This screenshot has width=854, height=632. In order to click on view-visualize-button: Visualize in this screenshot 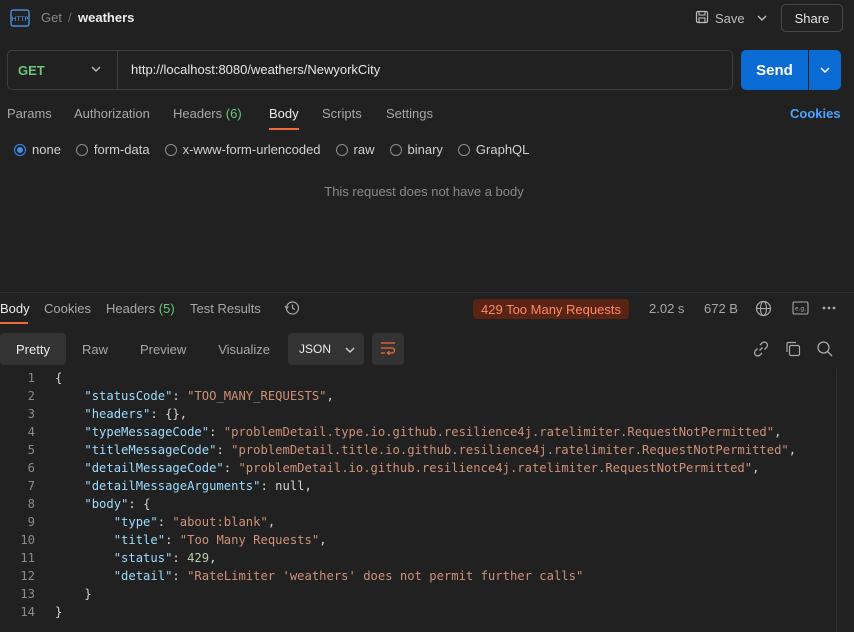, I will do `click(244, 349)`.